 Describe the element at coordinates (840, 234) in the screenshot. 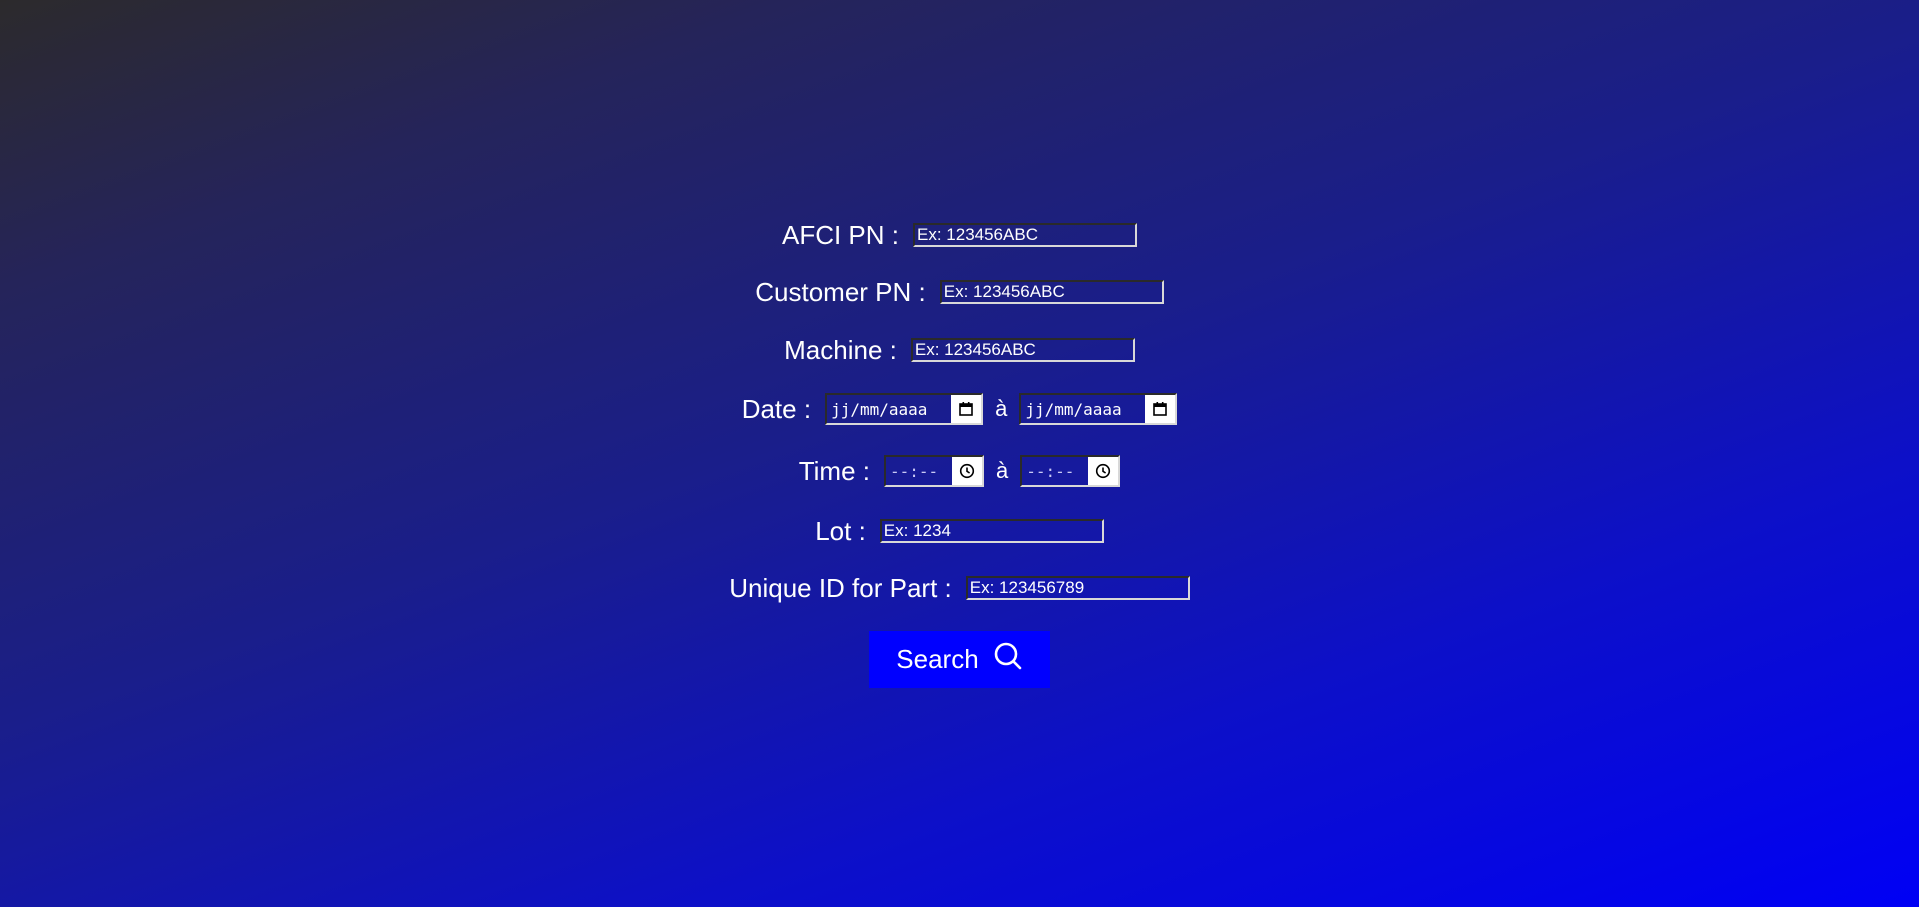

I see `afci-pn-label: AFCI PN :` at that location.